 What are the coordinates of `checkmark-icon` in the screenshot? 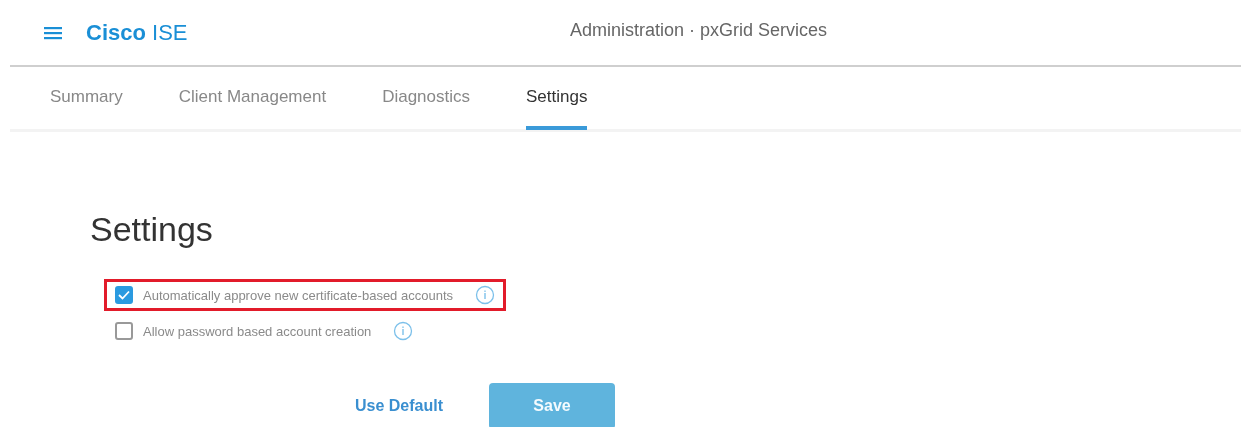 It's located at (124, 295).